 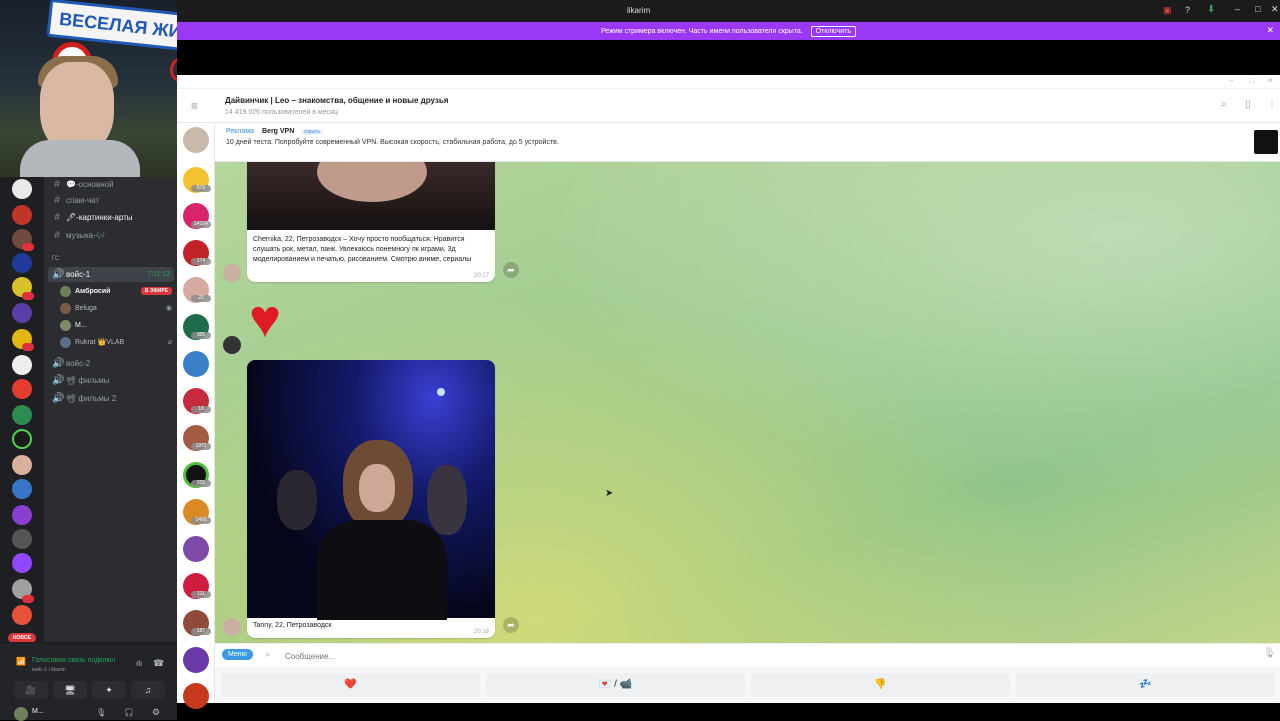 What do you see at coordinates (735, 656) in the screenshot?
I see `message-input` at bounding box center [735, 656].